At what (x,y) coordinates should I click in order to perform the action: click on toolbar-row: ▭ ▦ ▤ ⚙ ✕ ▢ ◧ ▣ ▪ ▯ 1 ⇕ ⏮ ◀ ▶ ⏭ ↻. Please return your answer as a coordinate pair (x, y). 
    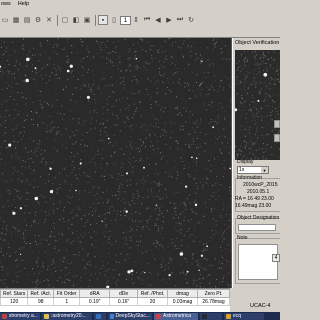
    Looking at the image, I should click on (98, 20).